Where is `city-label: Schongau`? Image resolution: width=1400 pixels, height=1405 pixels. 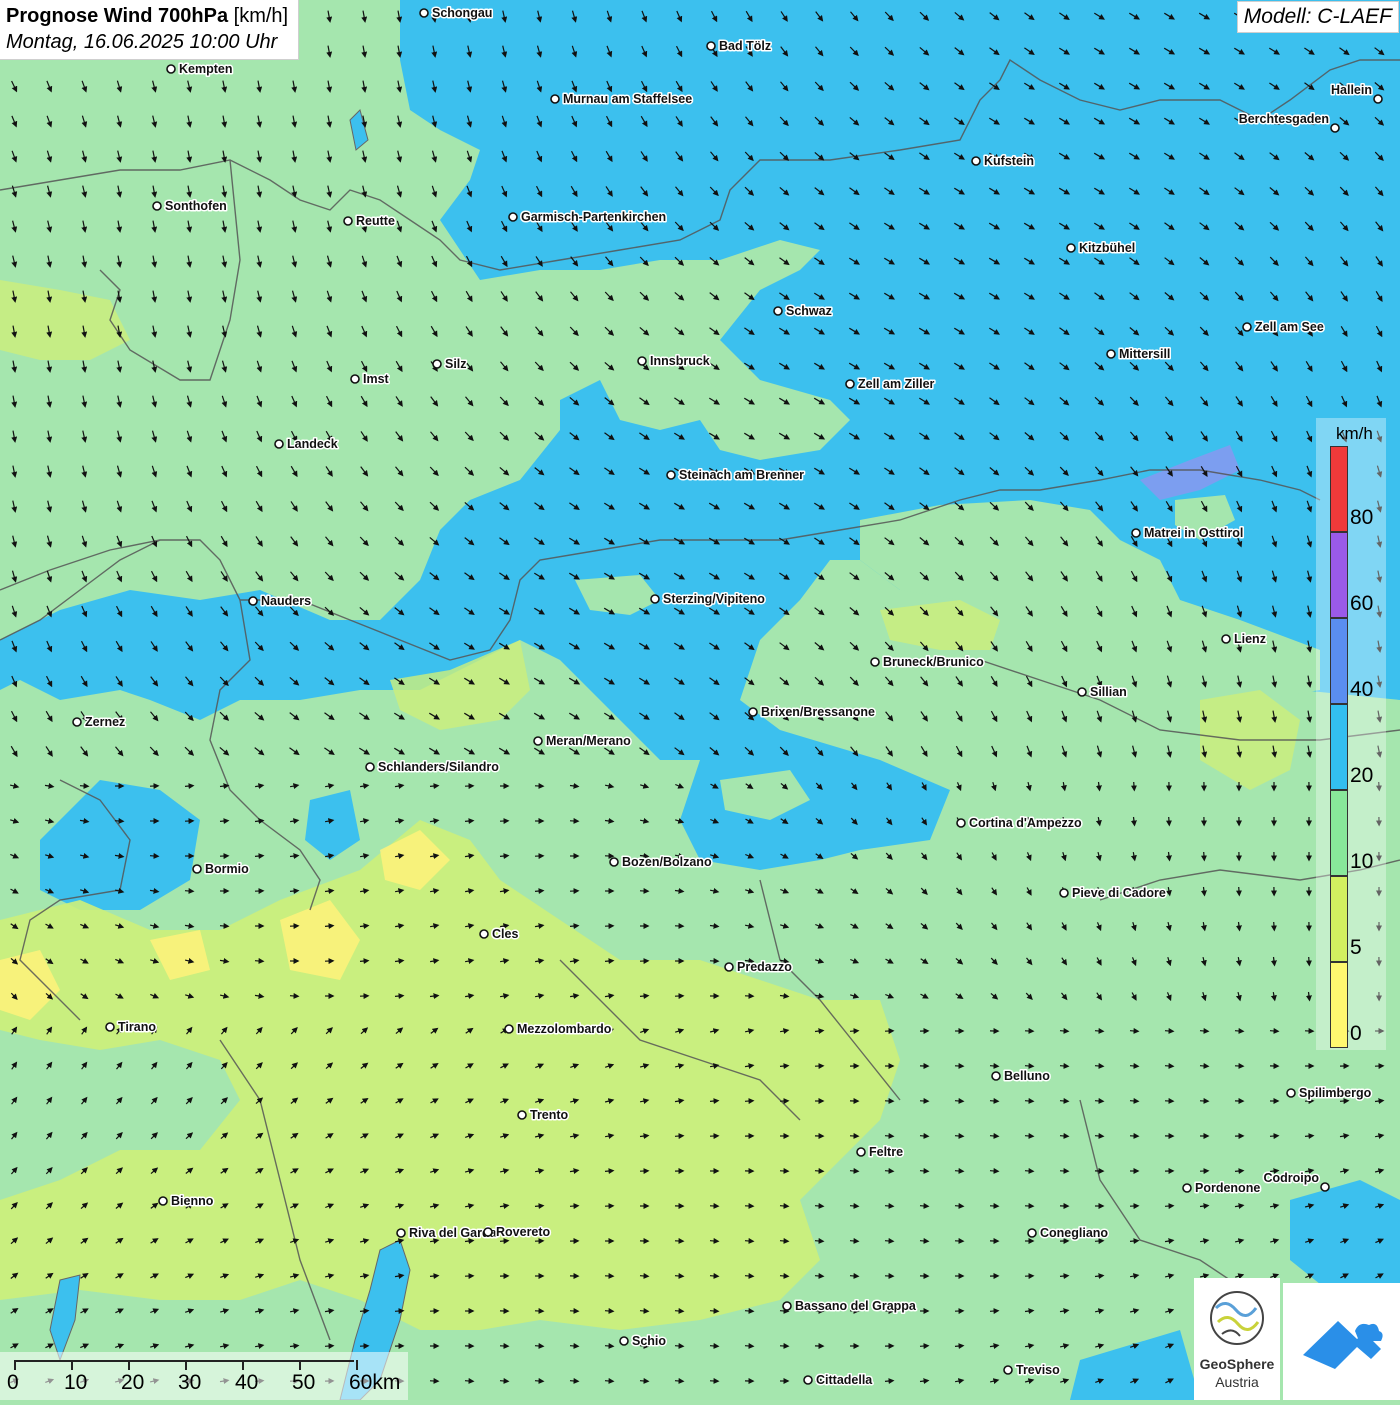
city-label: Schongau is located at coordinates (462, 13).